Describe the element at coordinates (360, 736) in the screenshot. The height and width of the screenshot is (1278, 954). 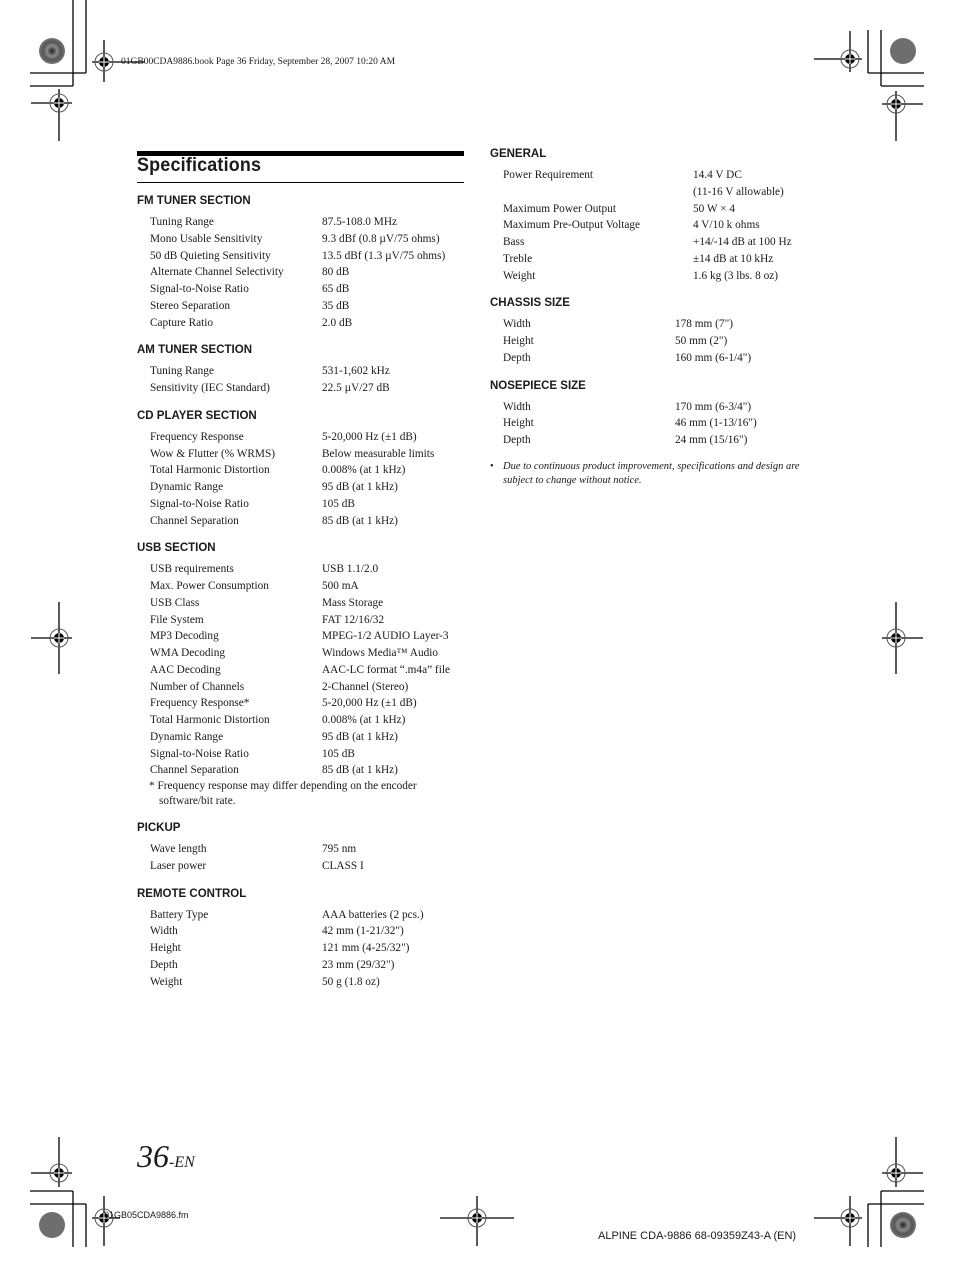
I see `spec-value: 95 dB (at 1 kHz)` at that location.